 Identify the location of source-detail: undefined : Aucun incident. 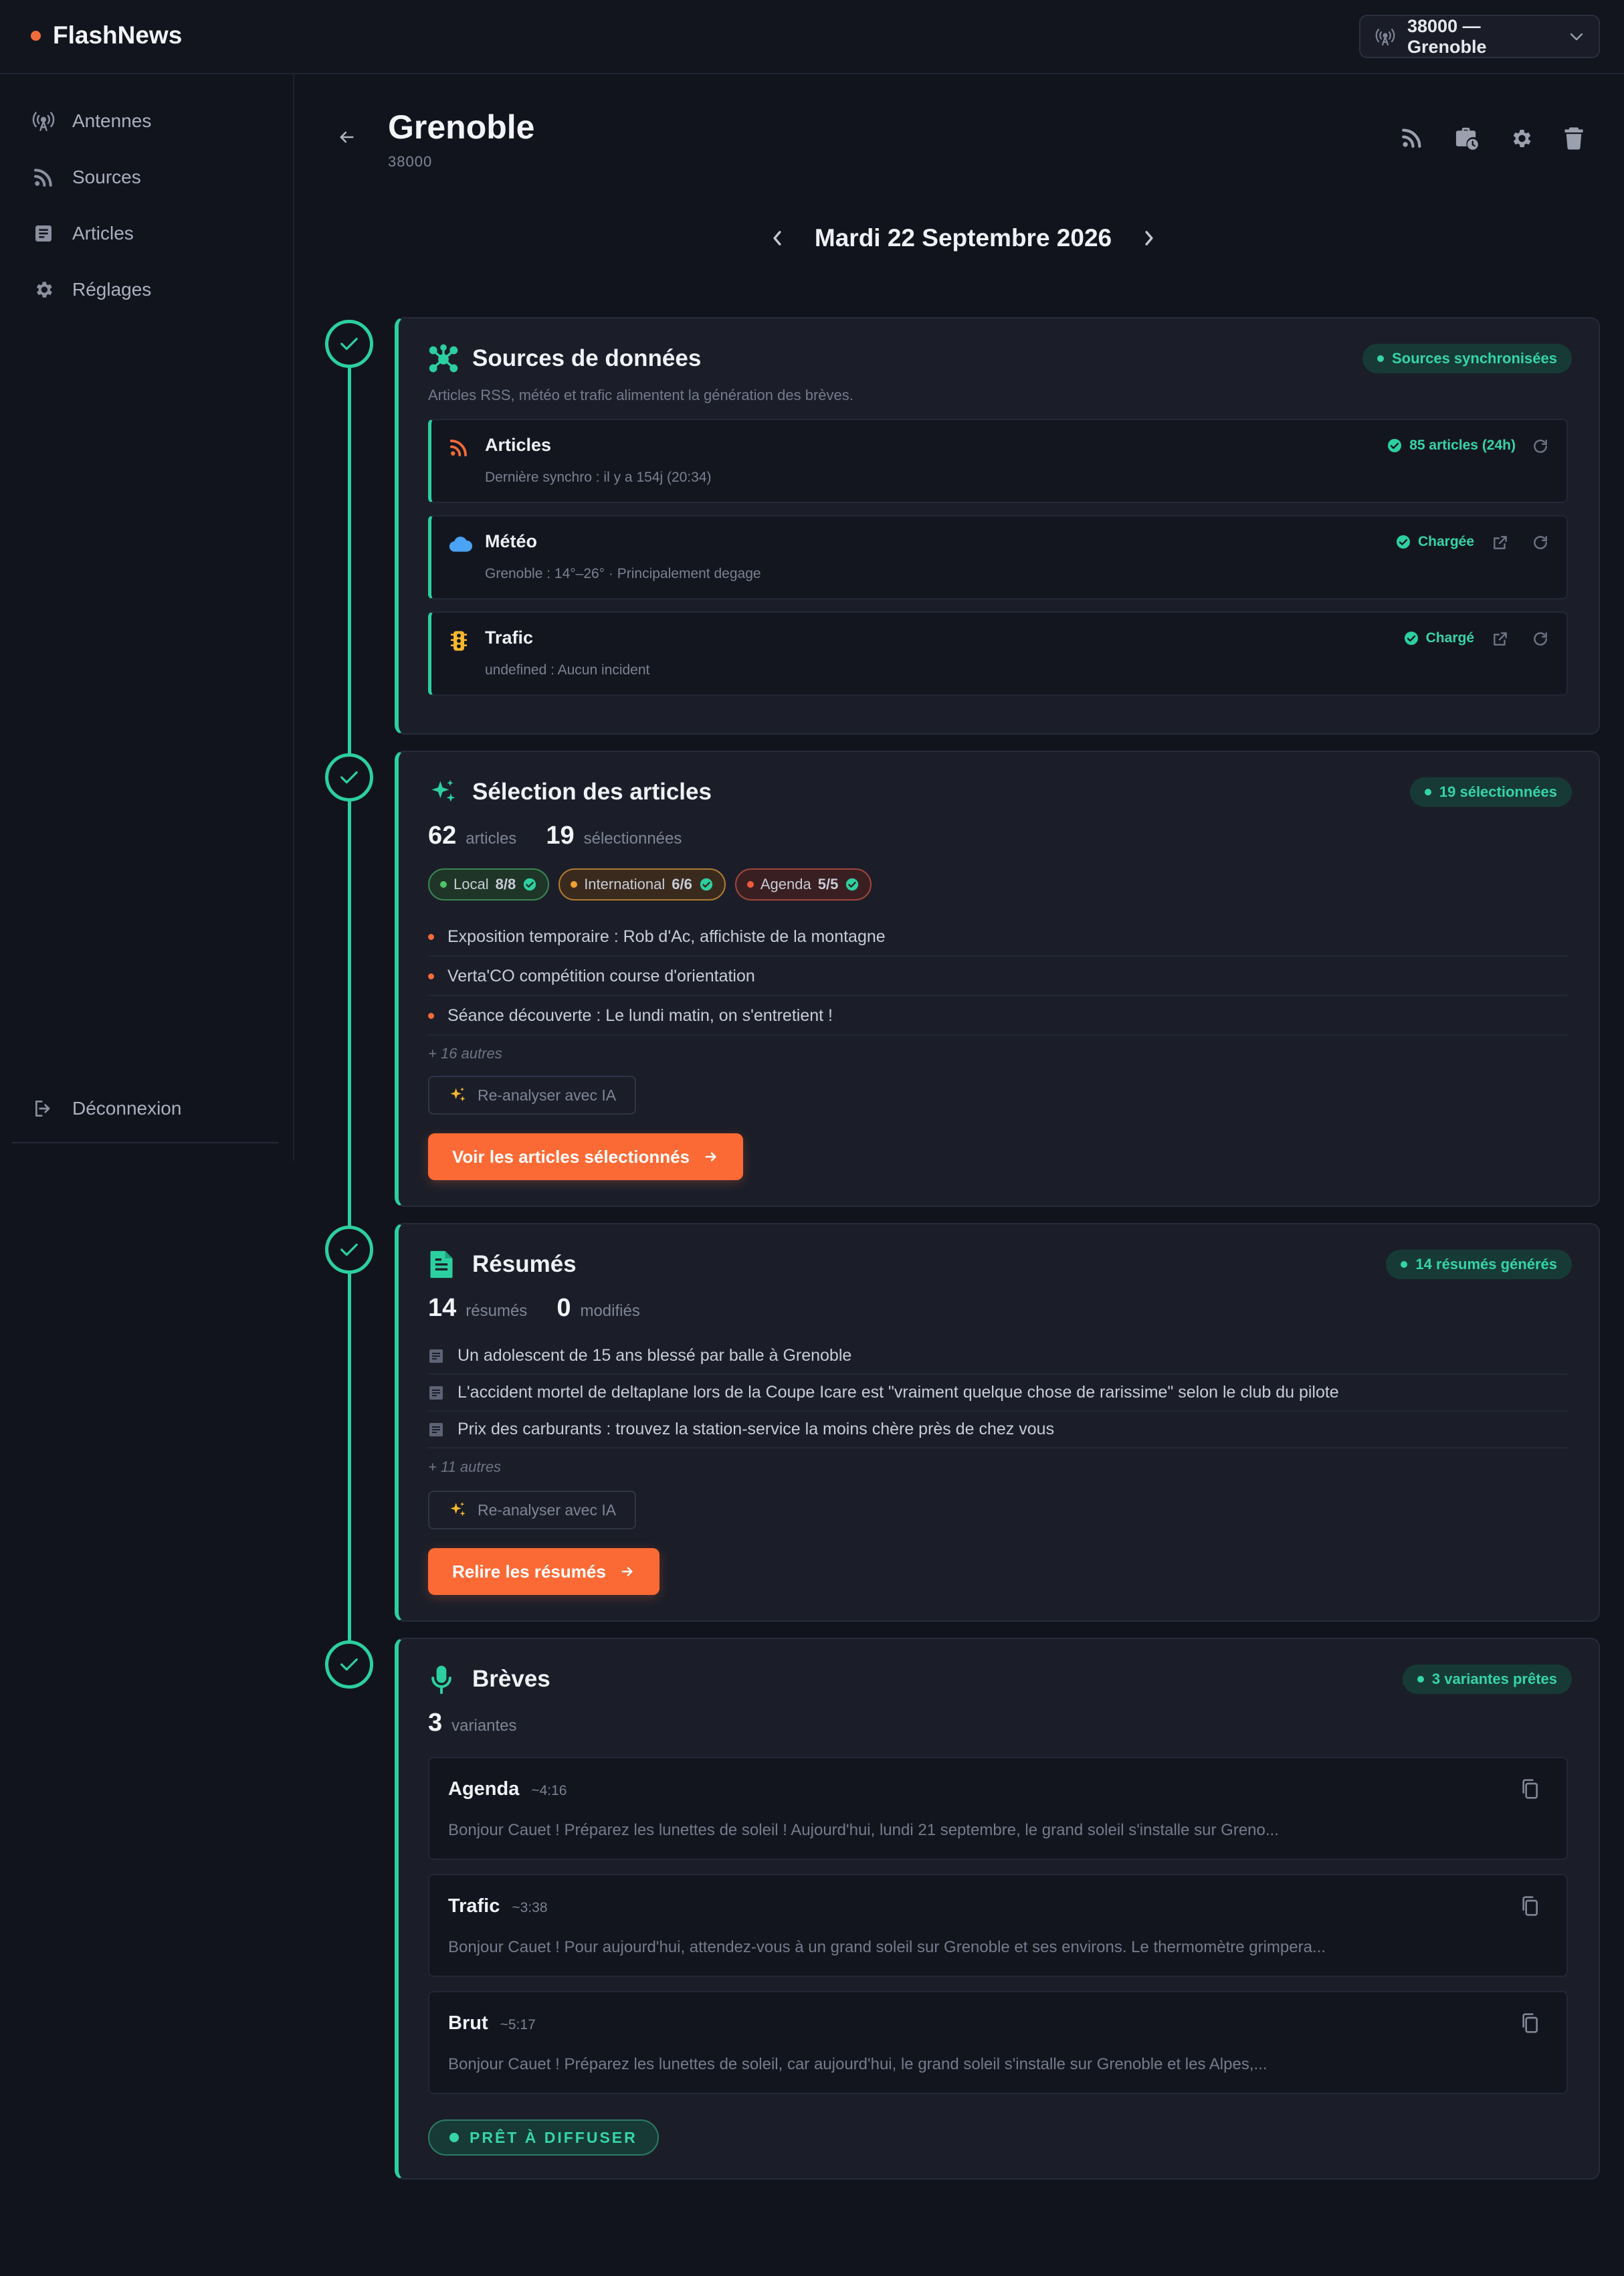
(567, 670).